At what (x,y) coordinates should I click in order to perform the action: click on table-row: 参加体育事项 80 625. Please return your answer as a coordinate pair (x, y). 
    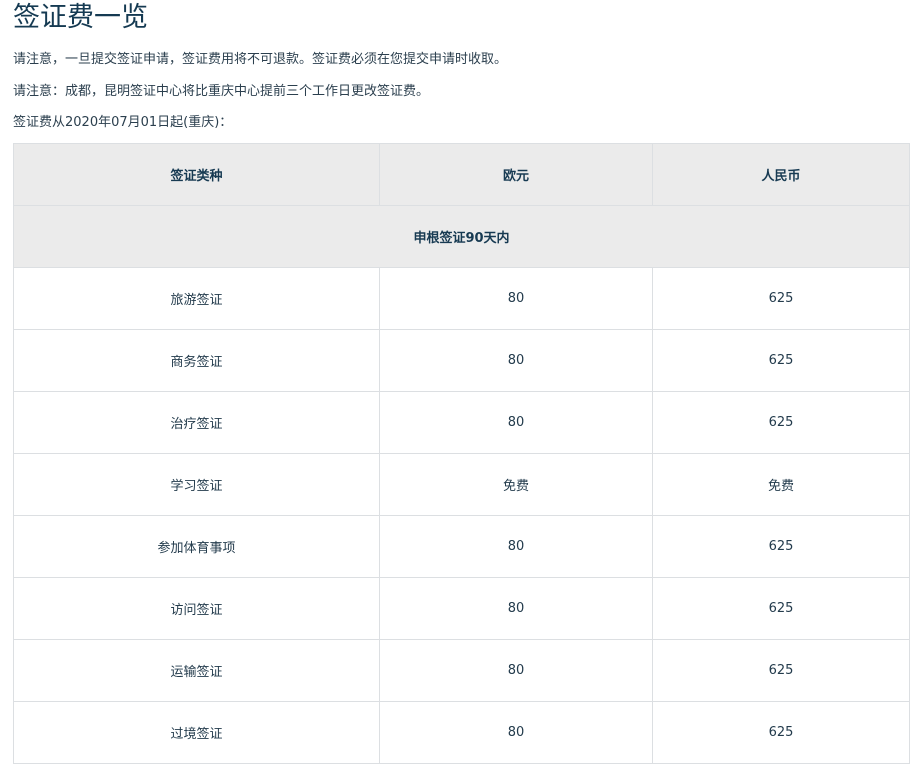
    Looking at the image, I should click on (461, 546).